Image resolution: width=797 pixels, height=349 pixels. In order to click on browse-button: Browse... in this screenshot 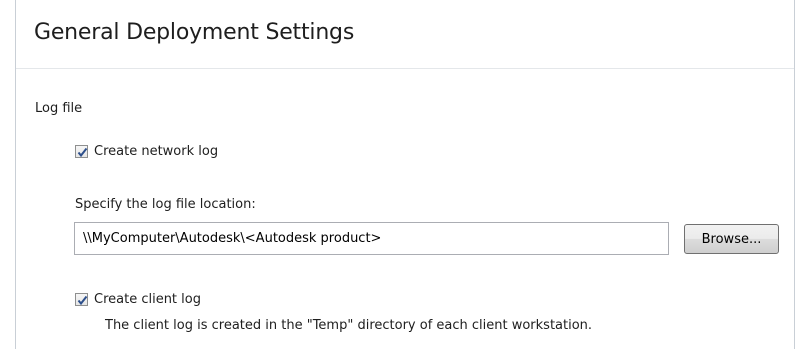, I will do `click(731, 239)`.